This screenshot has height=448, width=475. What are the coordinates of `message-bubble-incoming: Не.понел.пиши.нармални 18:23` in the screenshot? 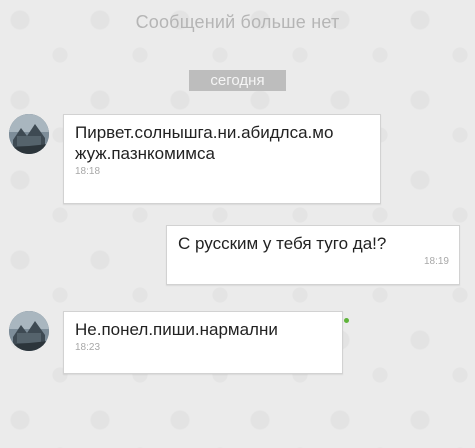 It's located at (203, 342).